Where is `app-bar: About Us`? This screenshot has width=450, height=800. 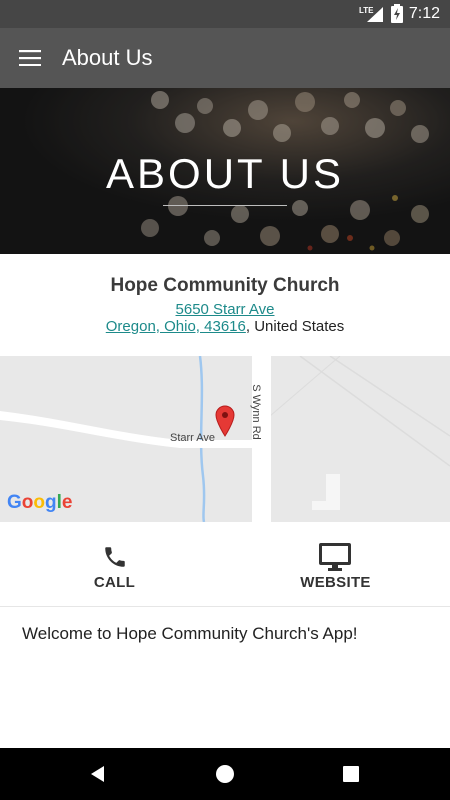
app-bar: About Us is located at coordinates (225, 58).